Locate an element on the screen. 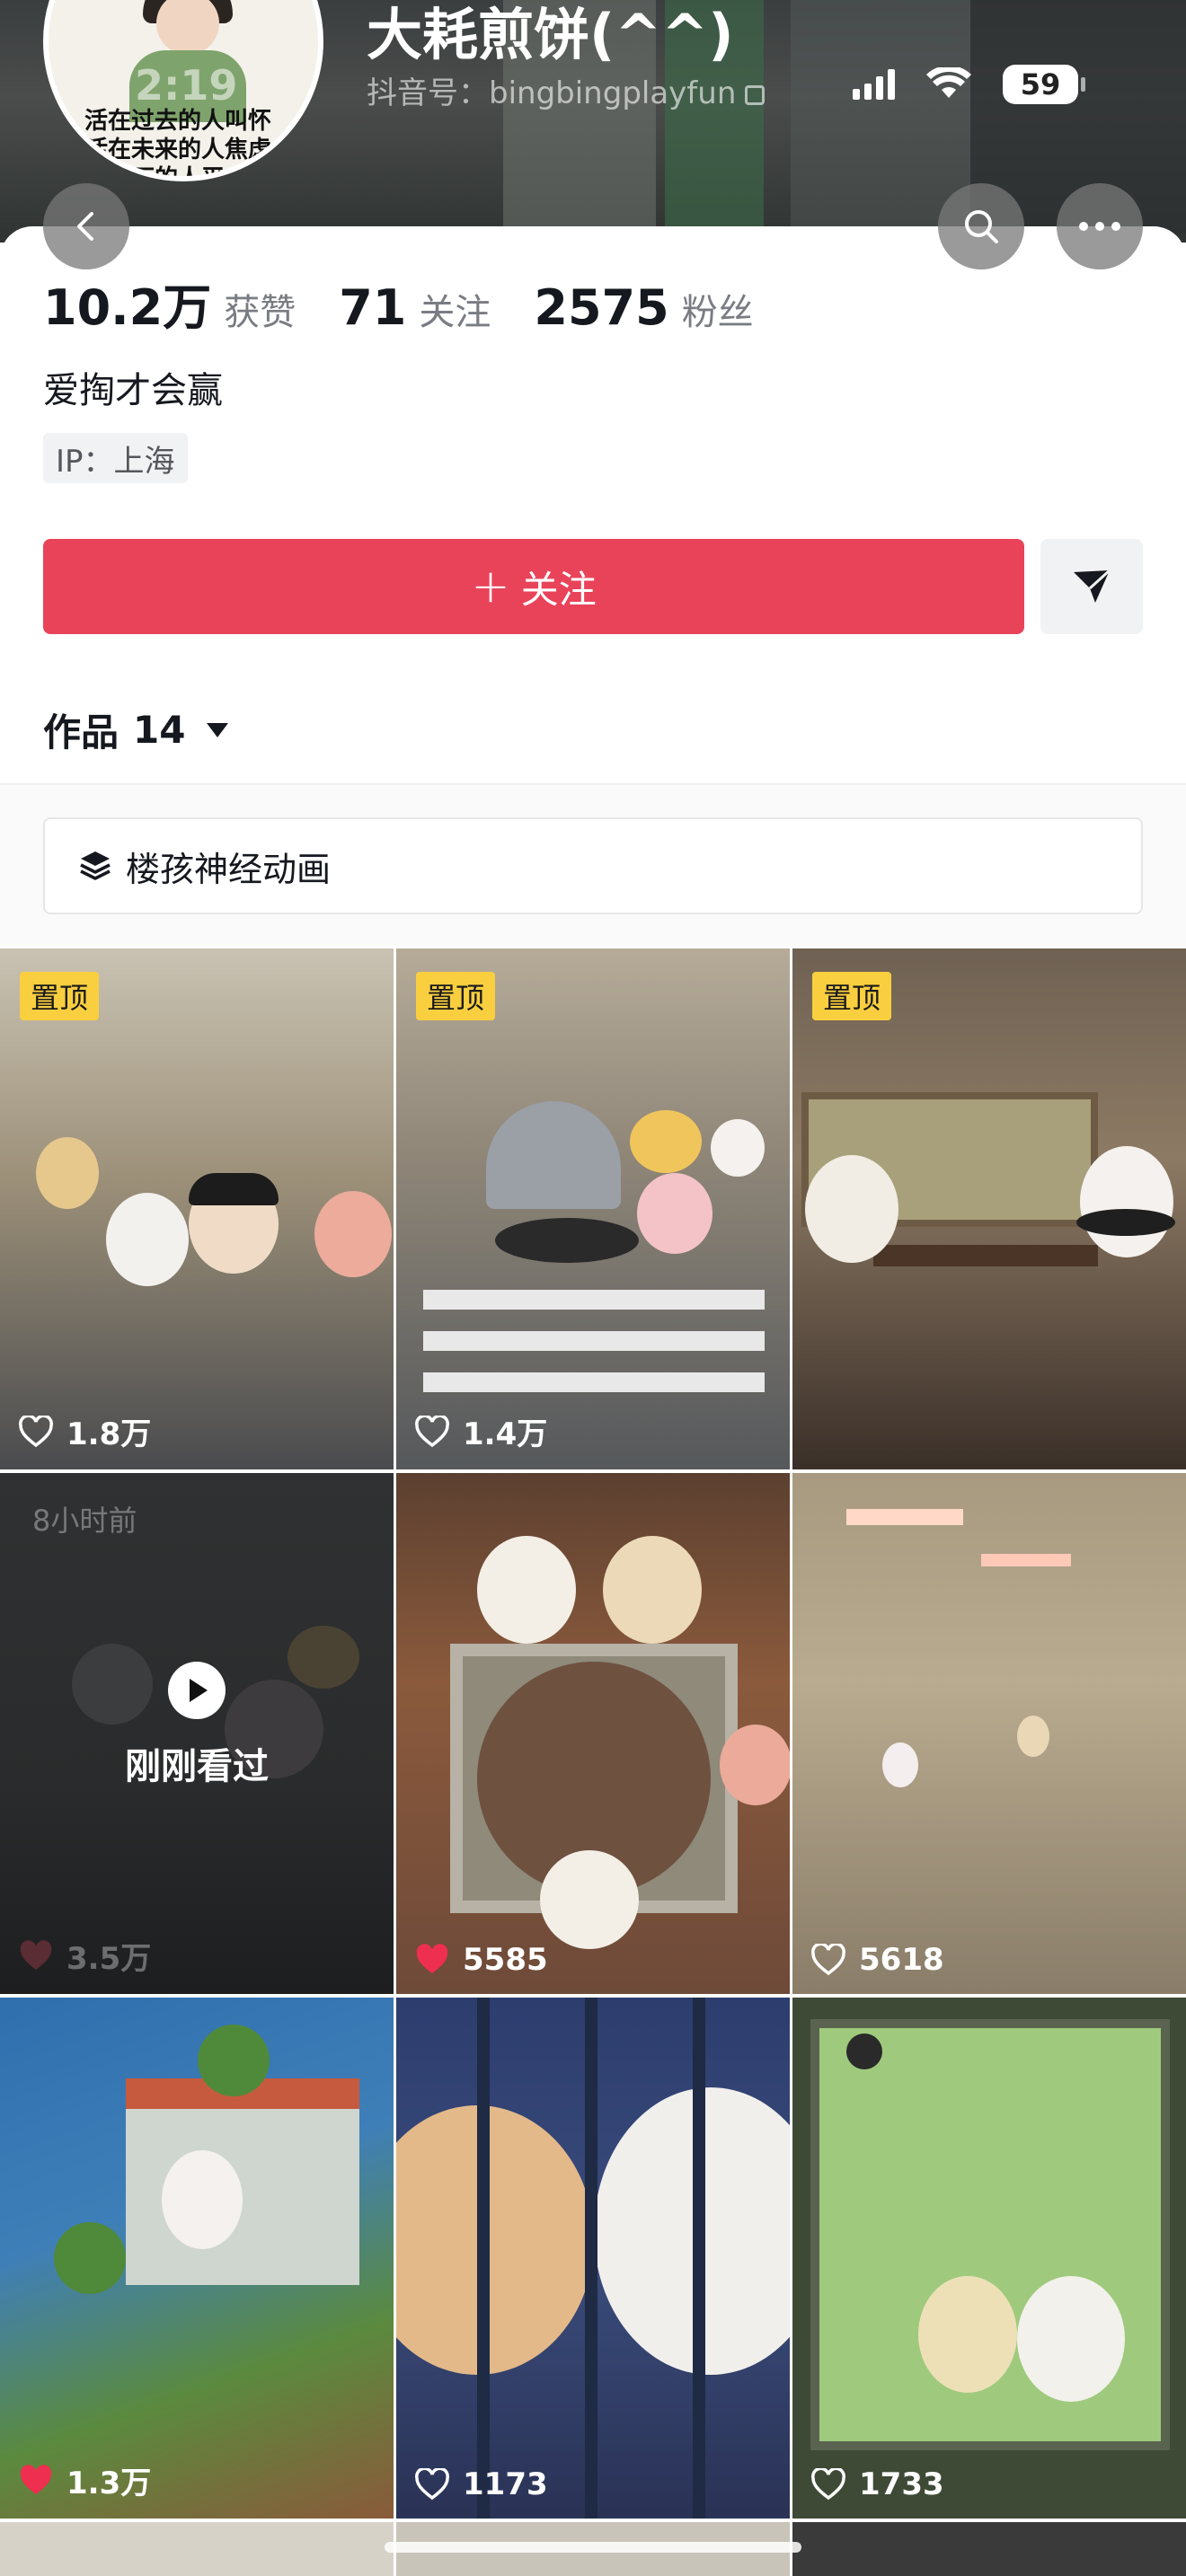 The width and height of the screenshot is (1186, 2576). tab-works: 作品 14 is located at coordinates (136, 729).